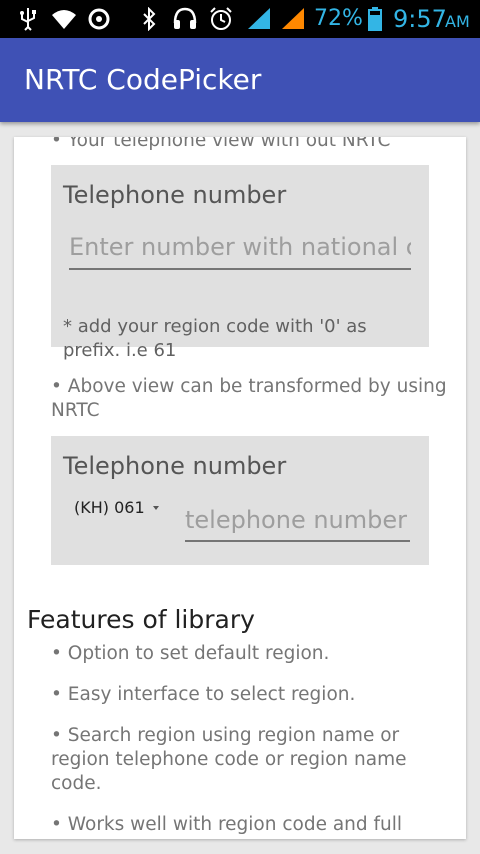 The image size is (480, 854). What do you see at coordinates (149, 19) in the screenshot?
I see `bluetooth-icon` at bounding box center [149, 19].